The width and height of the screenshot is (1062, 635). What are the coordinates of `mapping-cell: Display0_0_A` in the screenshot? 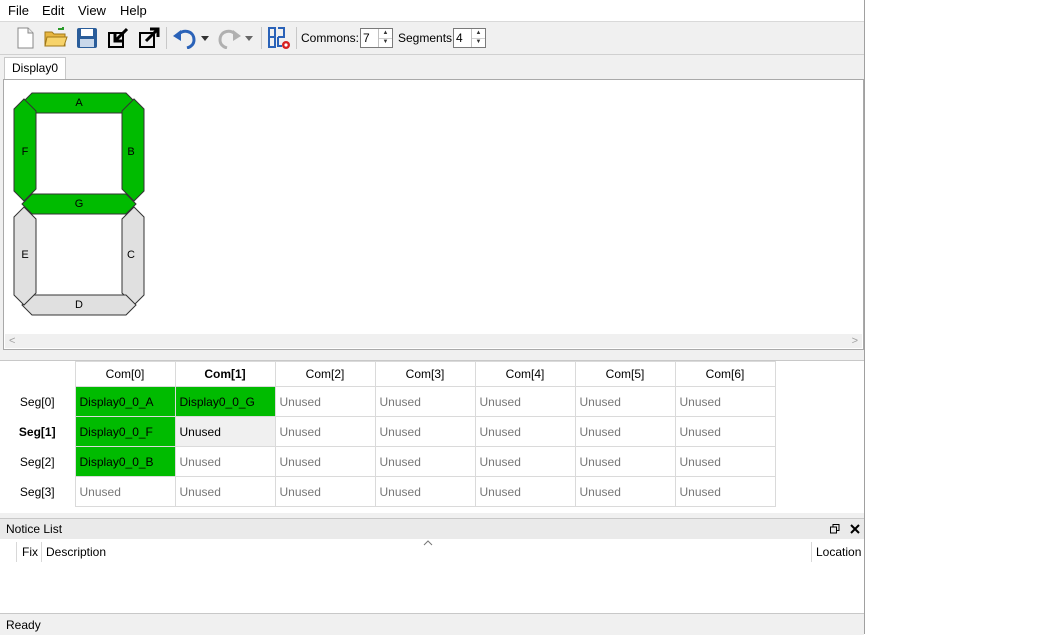 It's located at (125, 401).